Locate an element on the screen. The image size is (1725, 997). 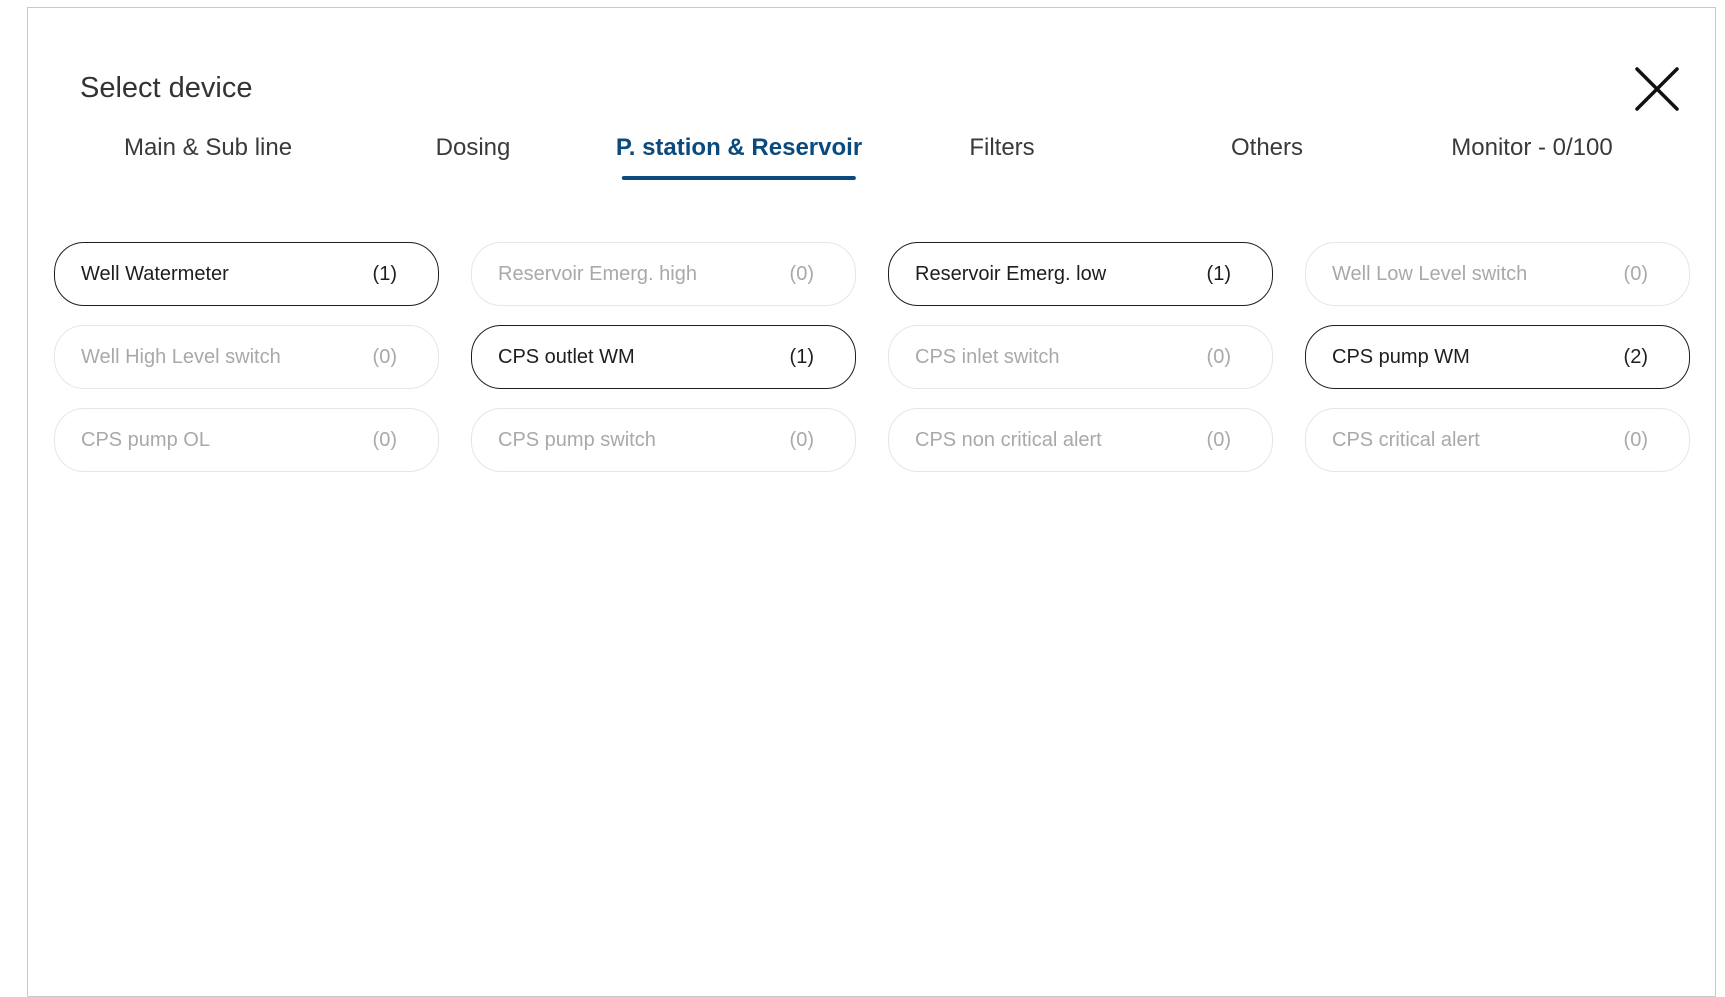
device-label: Well Low Level switch is located at coordinates (1430, 273).